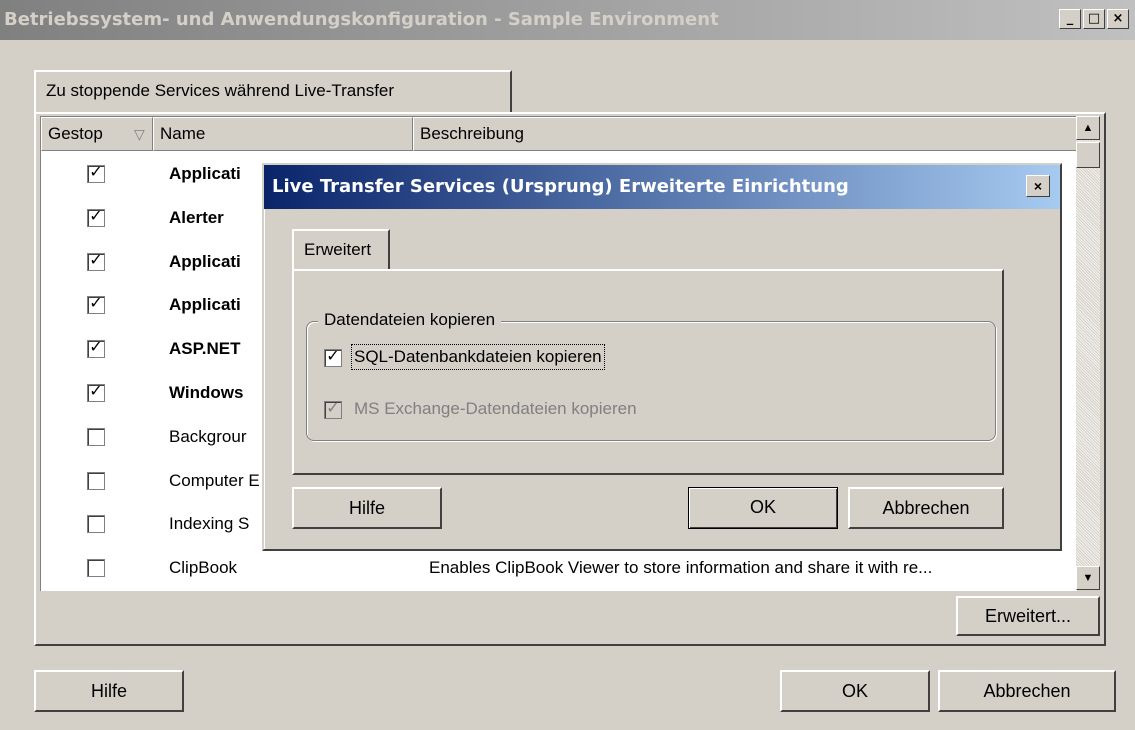 This screenshot has height=730, width=1135. I want to click on tab-advanced-label: Erweitert, so click(338, 249).